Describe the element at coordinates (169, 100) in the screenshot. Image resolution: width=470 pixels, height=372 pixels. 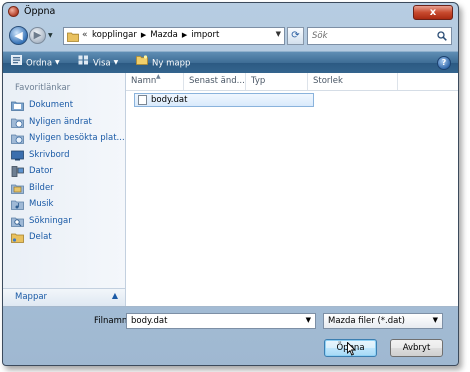
I see `file-name: body.dat` at that location.